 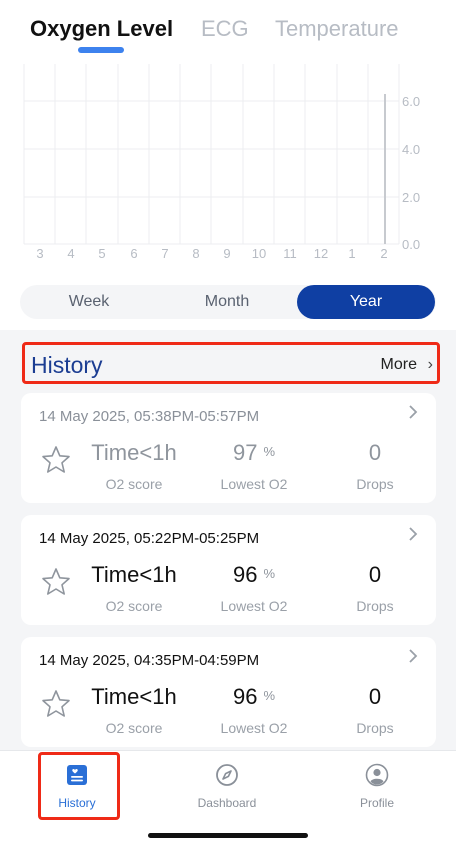 I want to click on period-selector: Week Month Year, so click(x=228, y=302).